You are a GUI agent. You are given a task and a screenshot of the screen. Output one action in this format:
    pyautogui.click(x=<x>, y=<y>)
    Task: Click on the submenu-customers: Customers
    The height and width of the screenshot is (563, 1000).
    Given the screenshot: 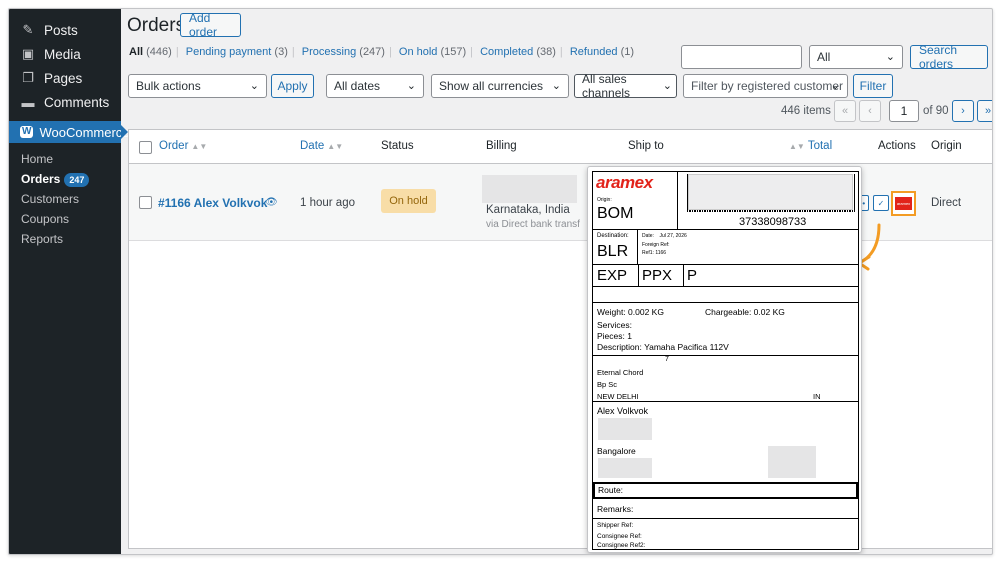 What is the action you would take?
    pyautogui.click(x=65, y=199)
    